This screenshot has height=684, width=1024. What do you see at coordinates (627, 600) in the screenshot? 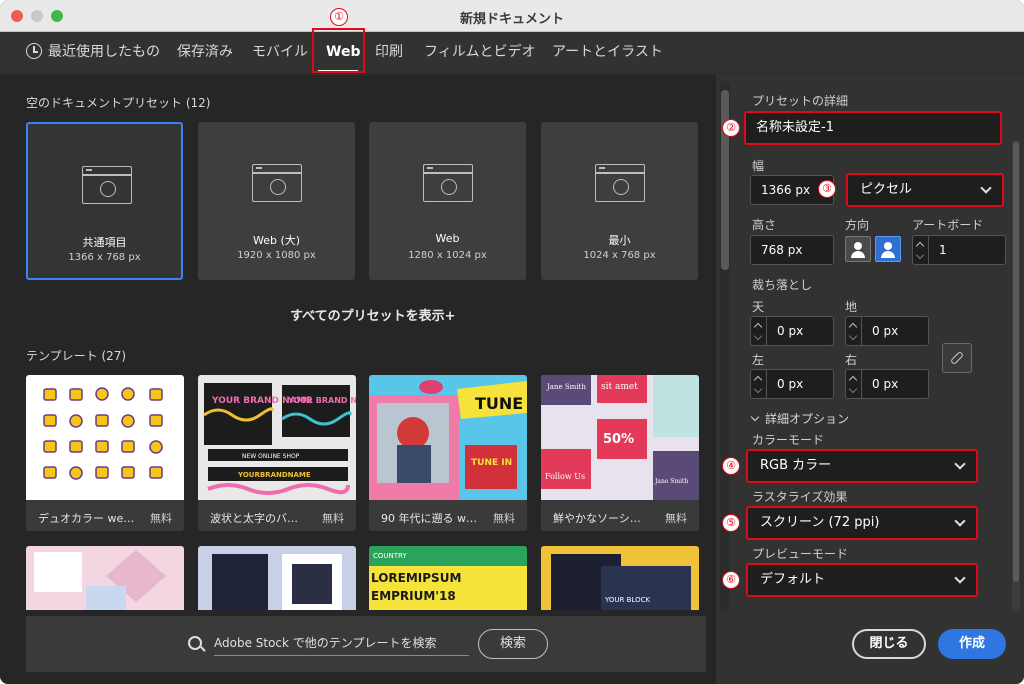
I see `thumb-block-text: YOUR BLOCK` at bounding box center [627, 600].